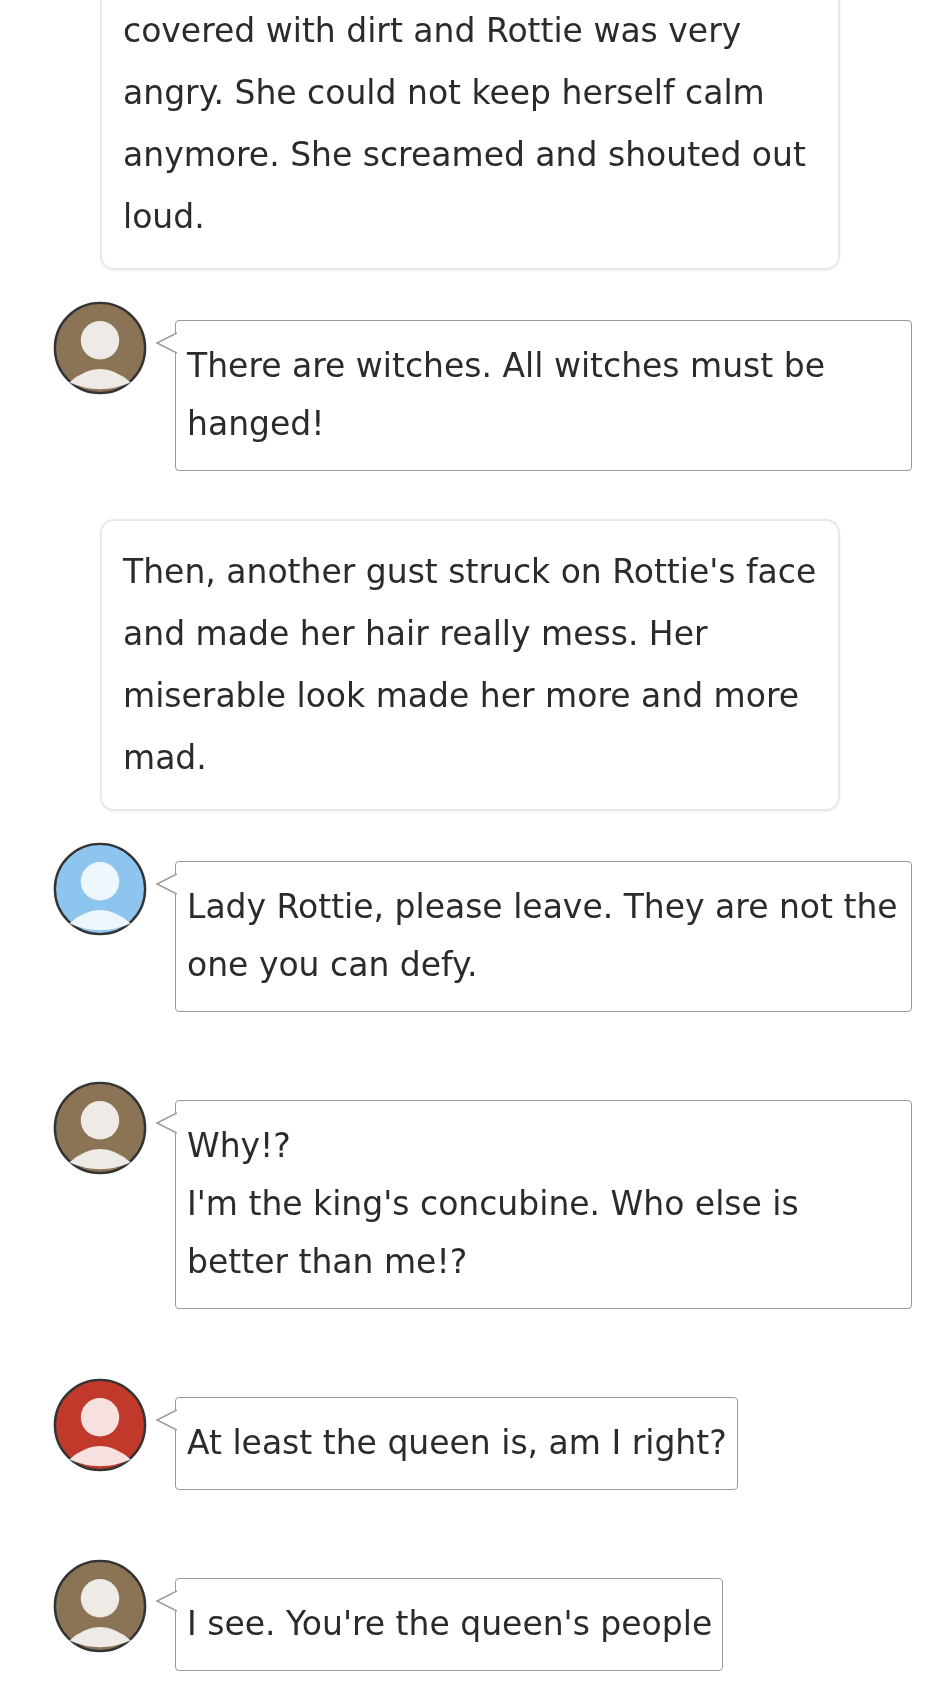  I want to click on message-text: I'm the king's concubine. Who else is better than me!?, so click(493, 1233).